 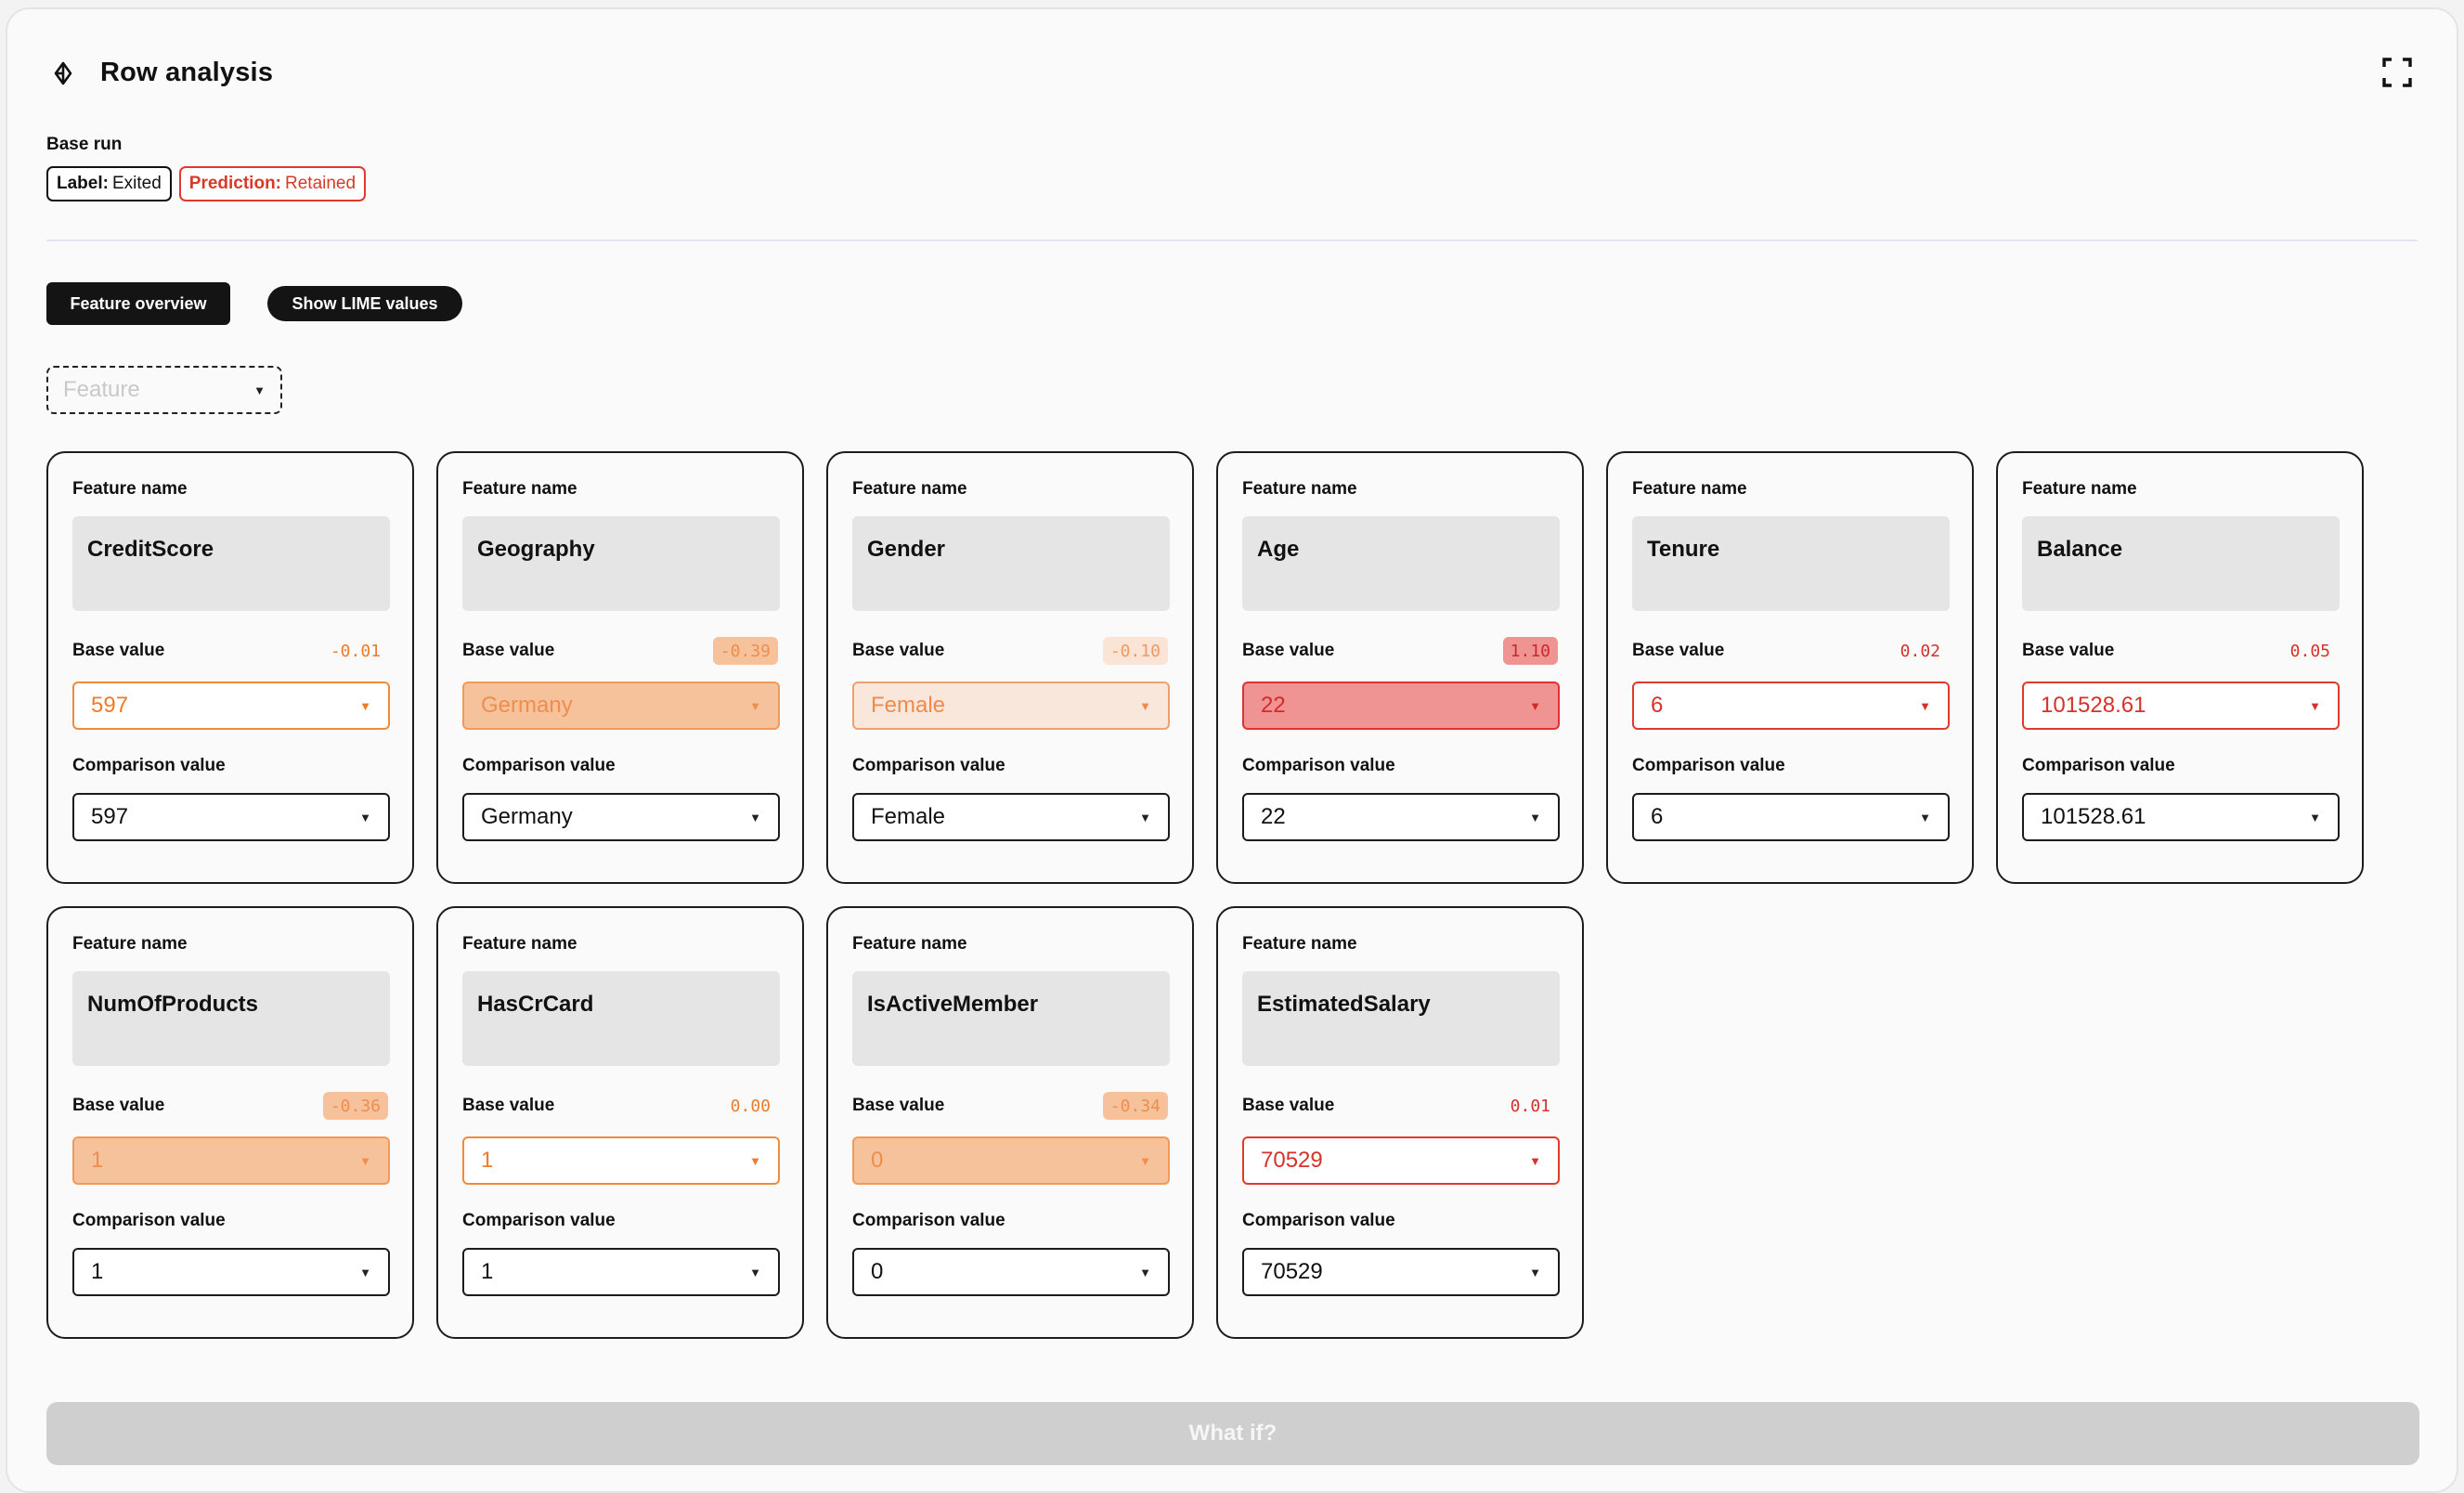 I want to click on feature-name-value: Gender, so click(x=1011, y=563).